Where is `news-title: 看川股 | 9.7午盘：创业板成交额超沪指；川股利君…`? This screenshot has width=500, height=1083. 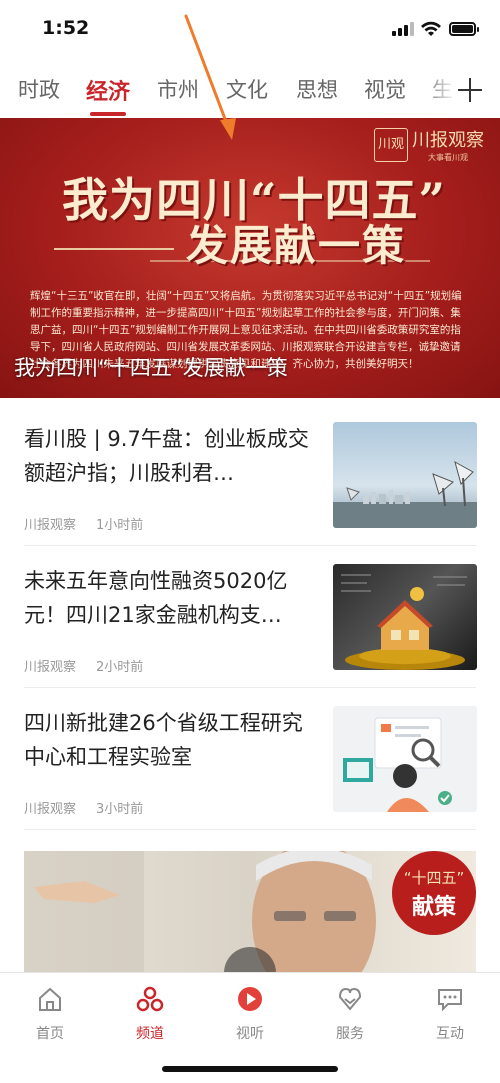 news-title: 看川股 | 9.7午盘：创业板成交额超沪指；川股利君… is located at coordinates (166, 456).